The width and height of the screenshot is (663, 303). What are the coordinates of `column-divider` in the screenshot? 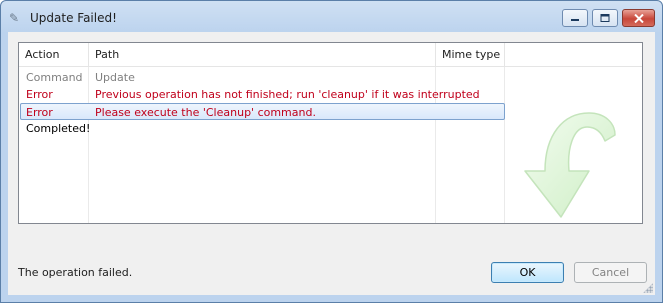 It's located at (504, 133).